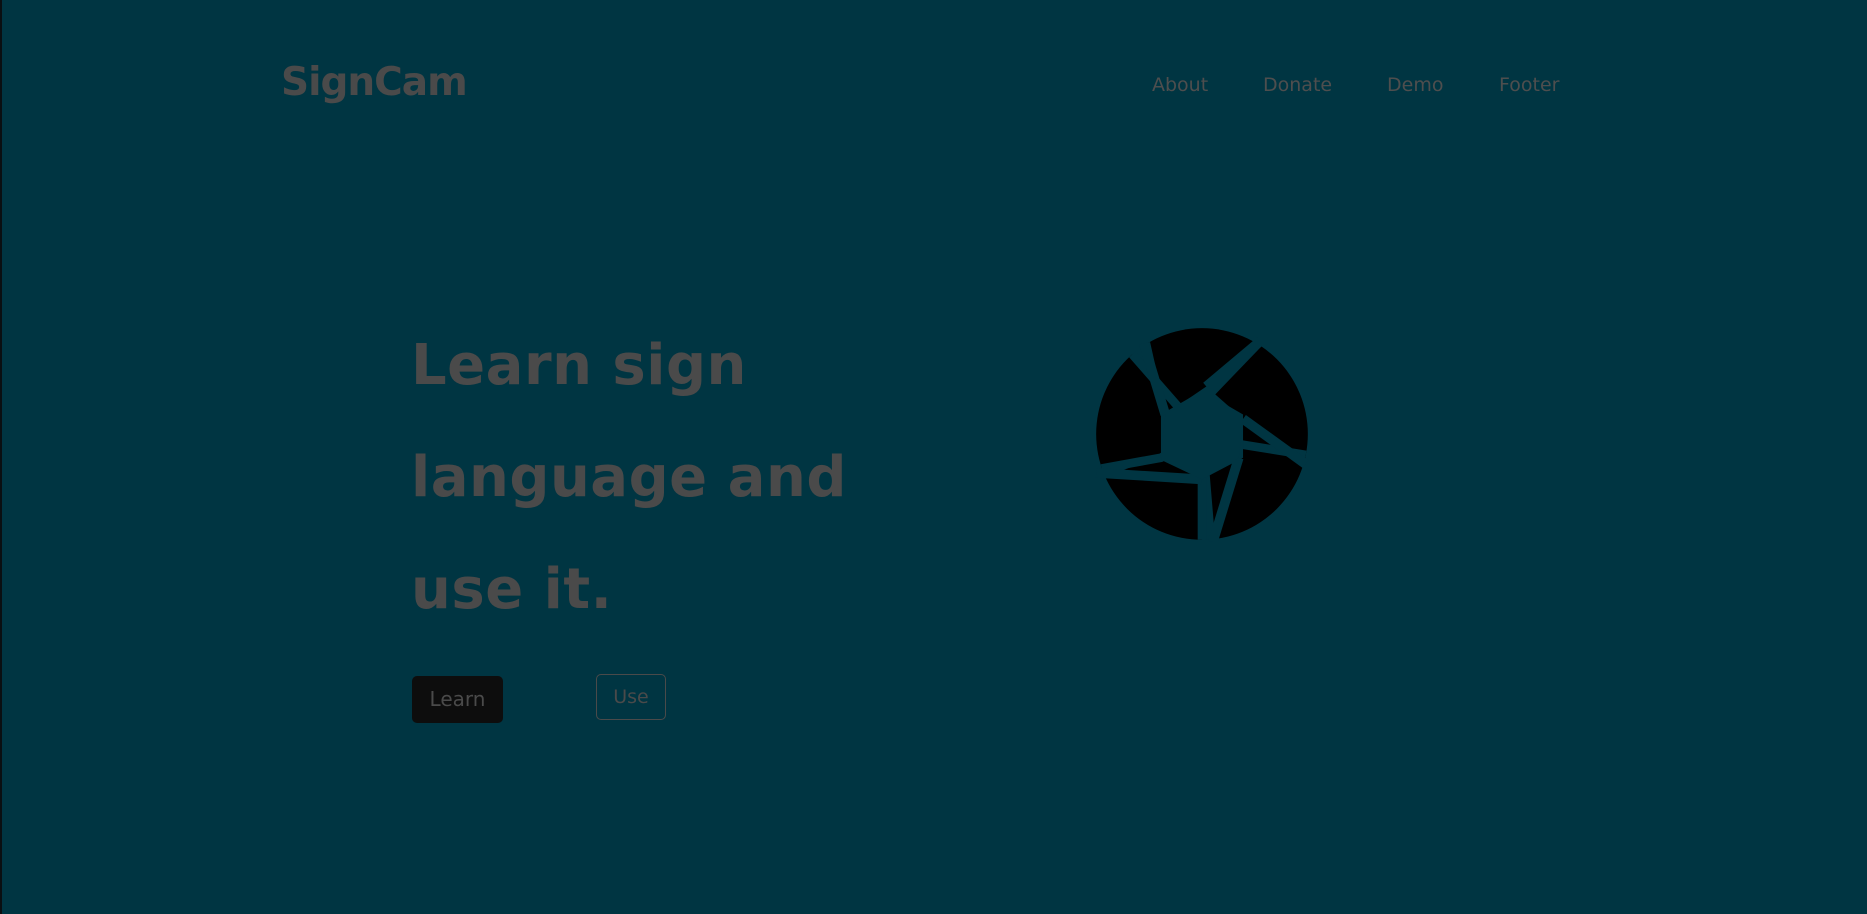 The height and width of the screenshot is (914, 1867). What do you see at coordinates (457, 699) in the screenshot?
I see `learn-button: Learn` at bounding box center [457, 699].